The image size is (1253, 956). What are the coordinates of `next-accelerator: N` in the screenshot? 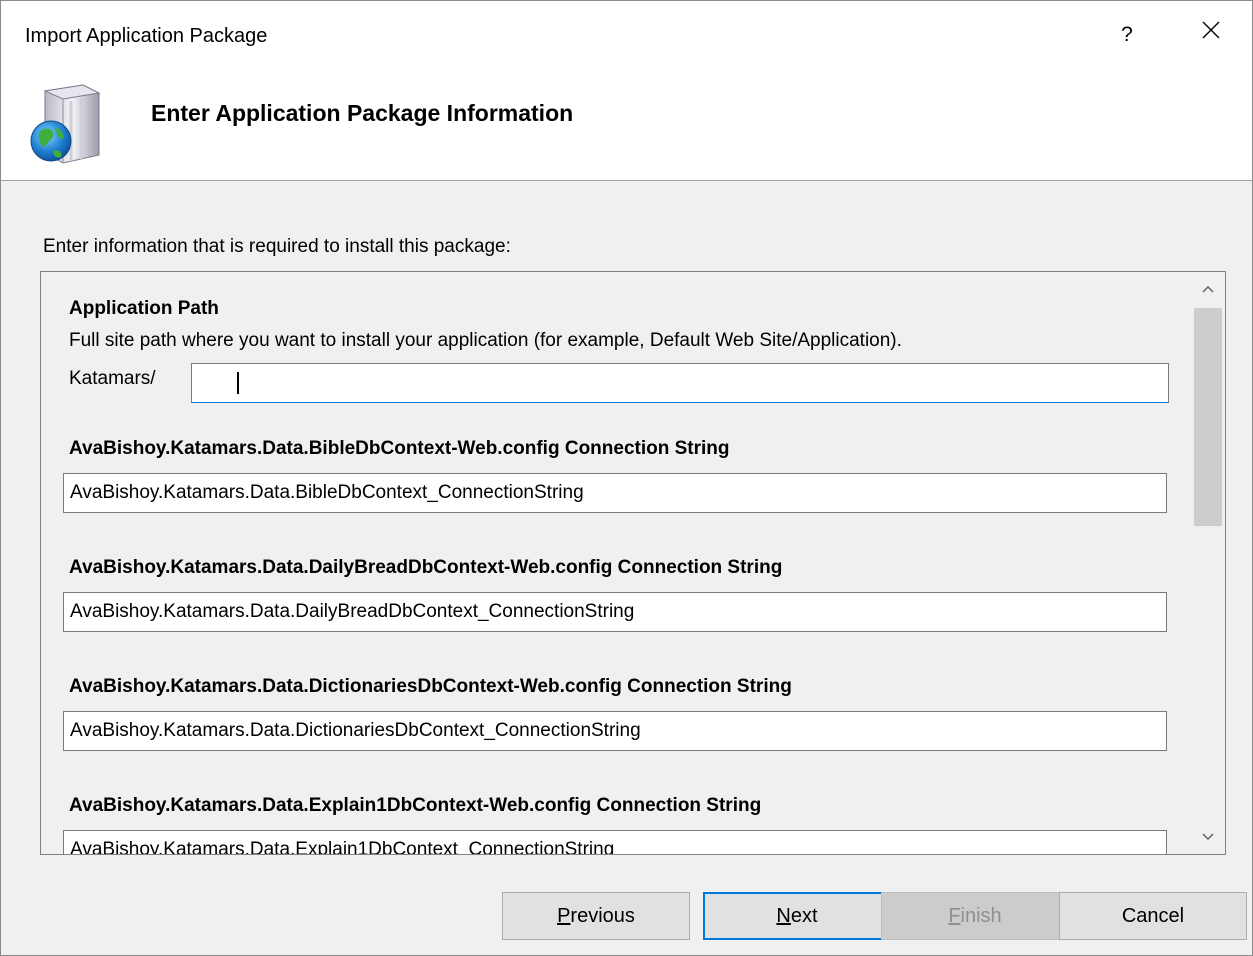 It's located at (783, 916).